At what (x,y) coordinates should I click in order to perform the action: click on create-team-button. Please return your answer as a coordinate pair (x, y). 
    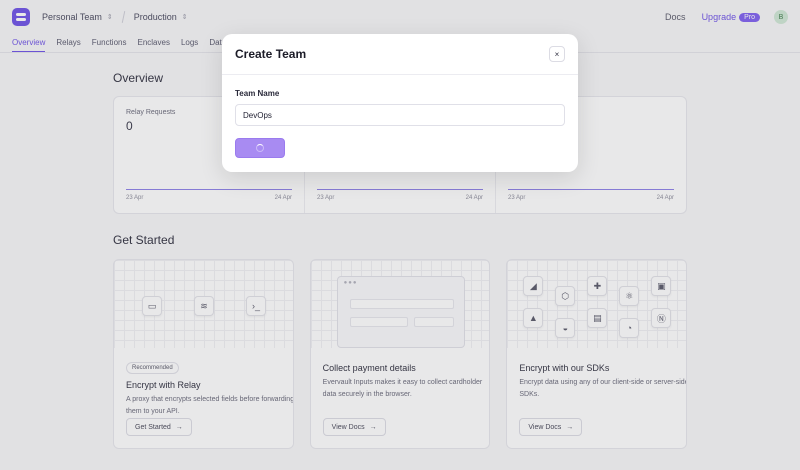
    Looking at the image, I should click on (260, 148).